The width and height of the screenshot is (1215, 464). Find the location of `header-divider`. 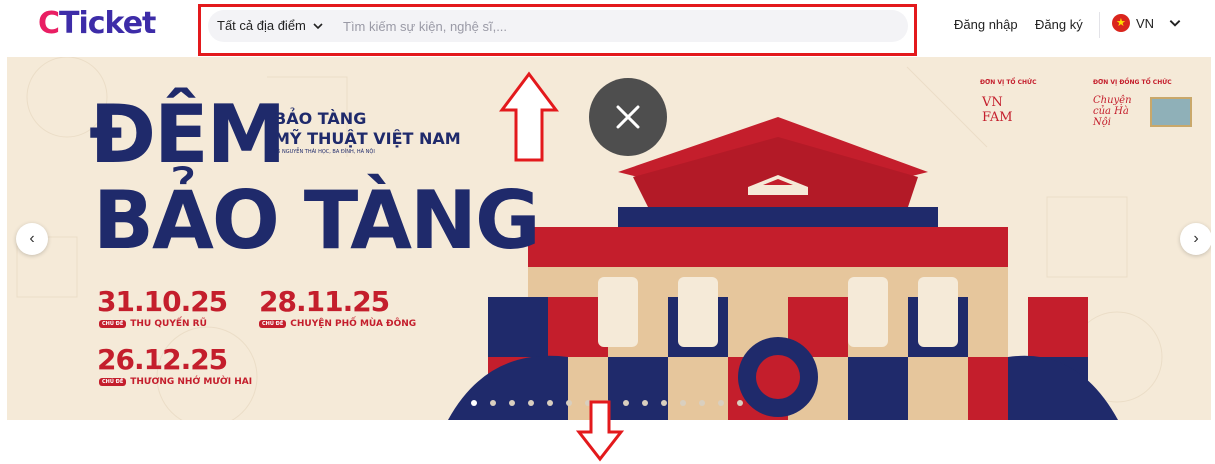

header-divider is located at coordinates (1099, 25).